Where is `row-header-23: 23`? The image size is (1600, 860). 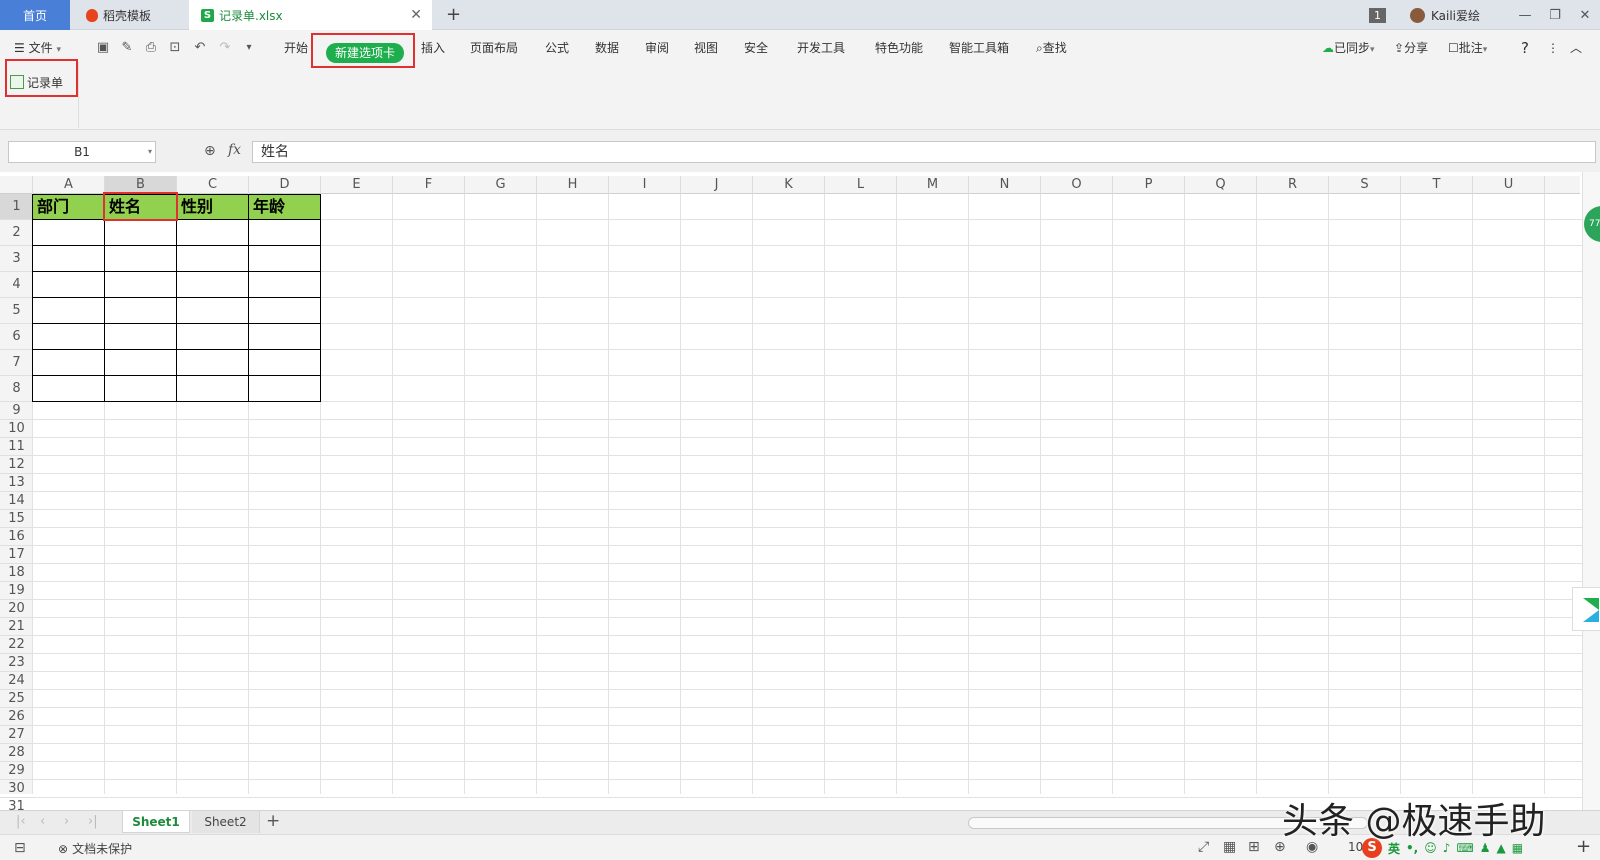 row-header-23: 23 is located at coordinates (16, 663).